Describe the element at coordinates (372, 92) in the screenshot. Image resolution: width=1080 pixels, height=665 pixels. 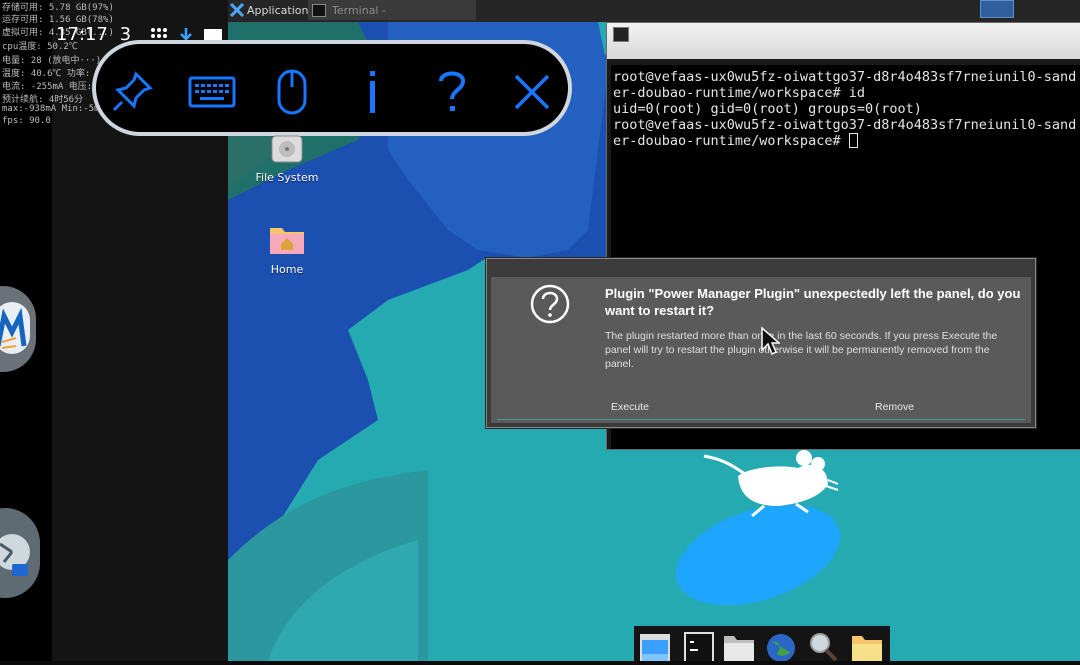
I see `info-icon` at that location.